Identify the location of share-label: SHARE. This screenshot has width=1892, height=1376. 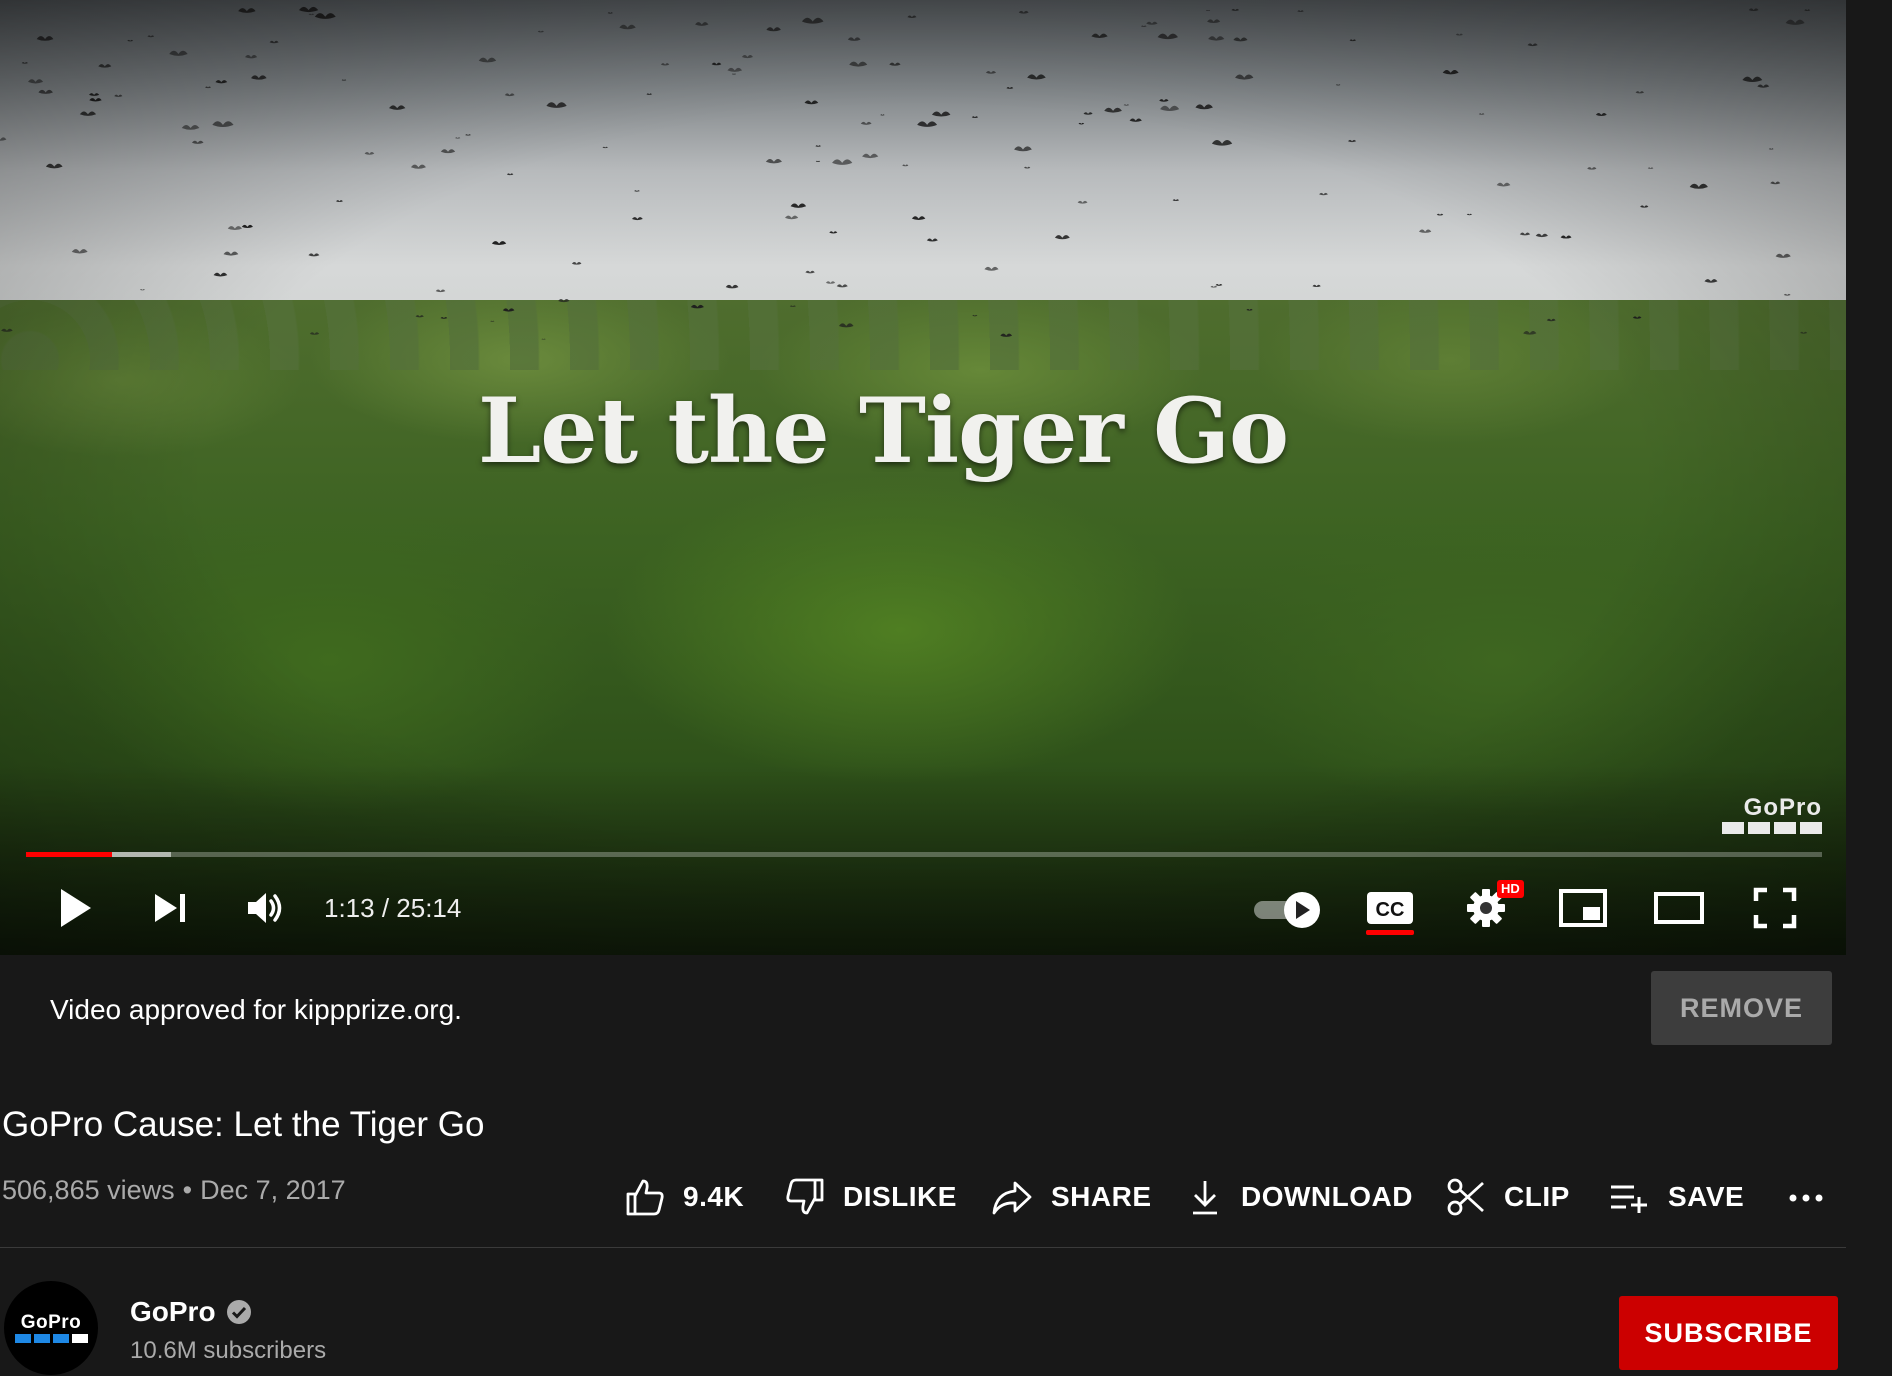
(1101, 1196).